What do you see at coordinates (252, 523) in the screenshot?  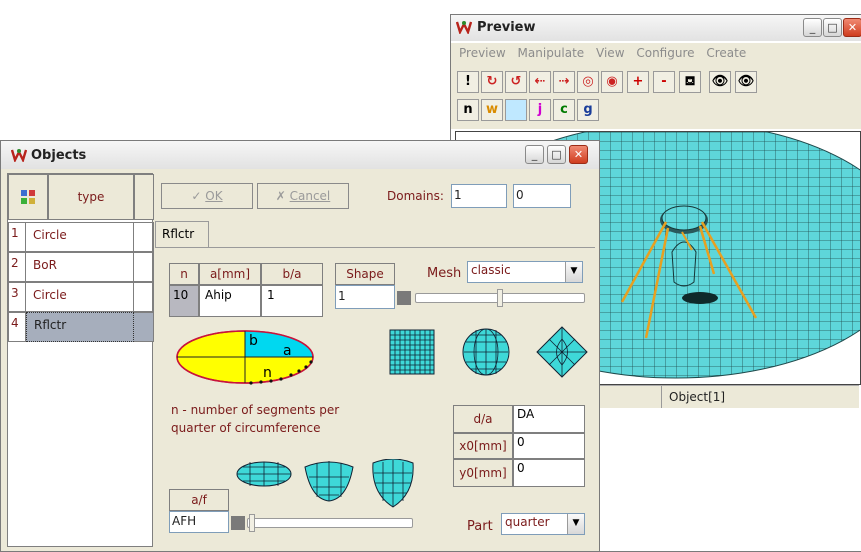 I see `af-slider-thumb` at bounding box center [252, 523].